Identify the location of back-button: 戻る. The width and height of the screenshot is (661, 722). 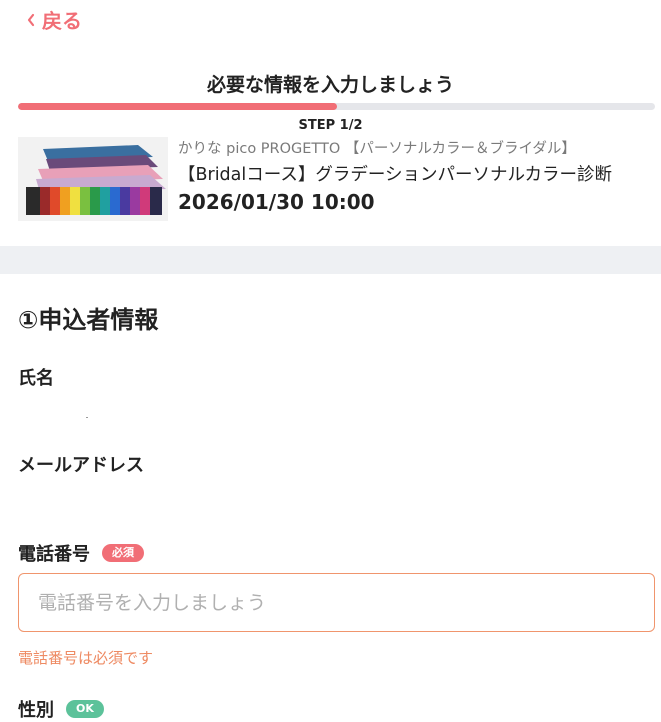
(54, 19).